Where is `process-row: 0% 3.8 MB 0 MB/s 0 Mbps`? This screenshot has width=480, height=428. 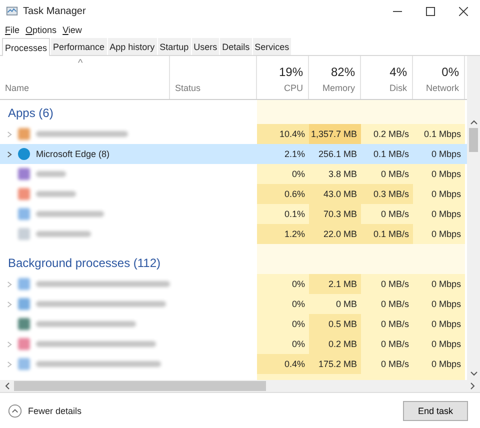 process-row: 0% 3.8 MB 0 MB/s 0 Mbps is located at coordinates (233, 174).